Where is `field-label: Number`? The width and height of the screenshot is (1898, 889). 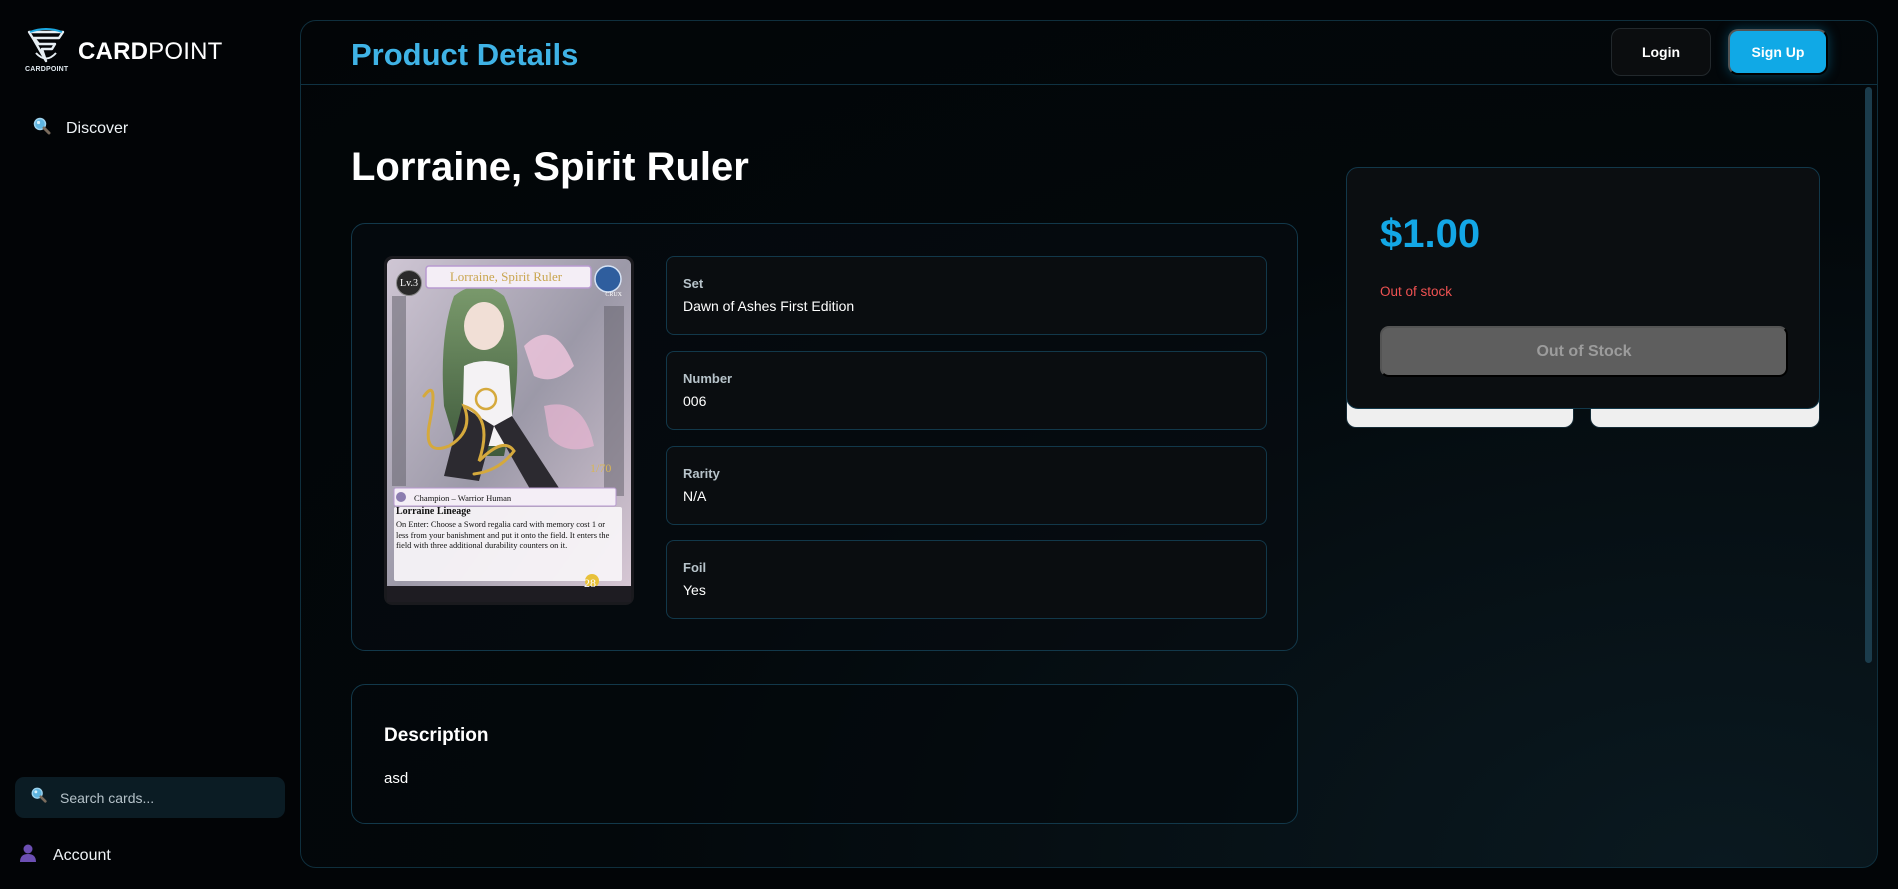
field-label: Number is located at coordinates (708, 378).